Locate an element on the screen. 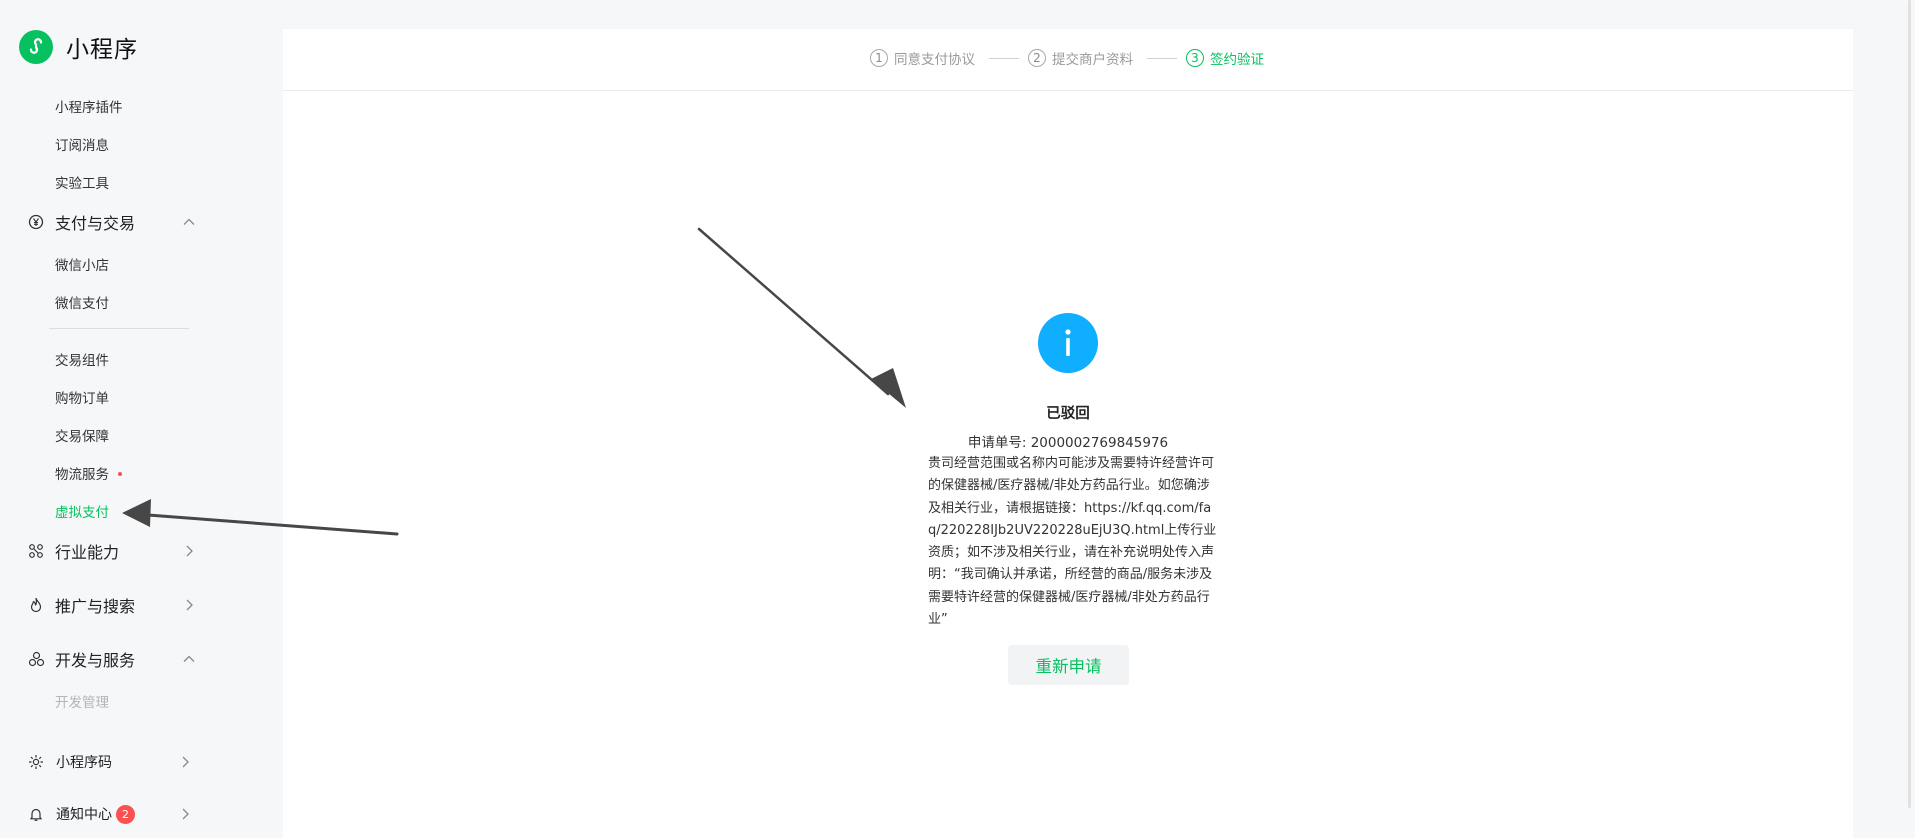 The height and width of the screenshot is (838, 1915). sidebar-group-industry: 行业能力 is located at coordinates (112, 551).